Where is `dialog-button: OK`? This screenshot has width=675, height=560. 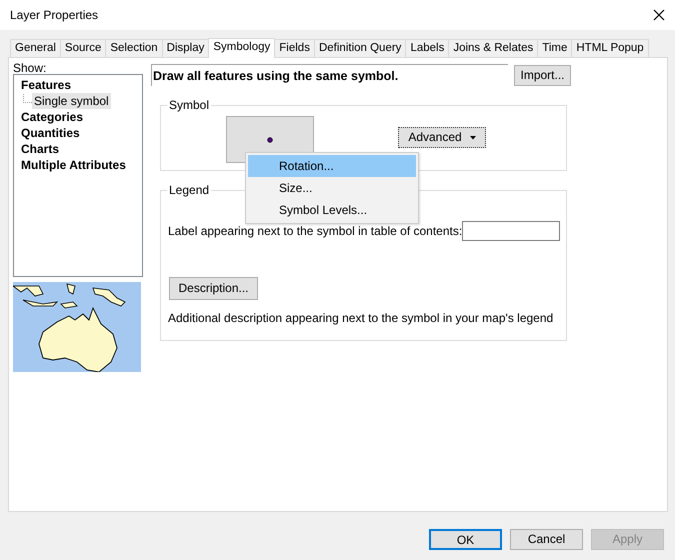 dialog-button: OK is located at coordinates (465, 539).